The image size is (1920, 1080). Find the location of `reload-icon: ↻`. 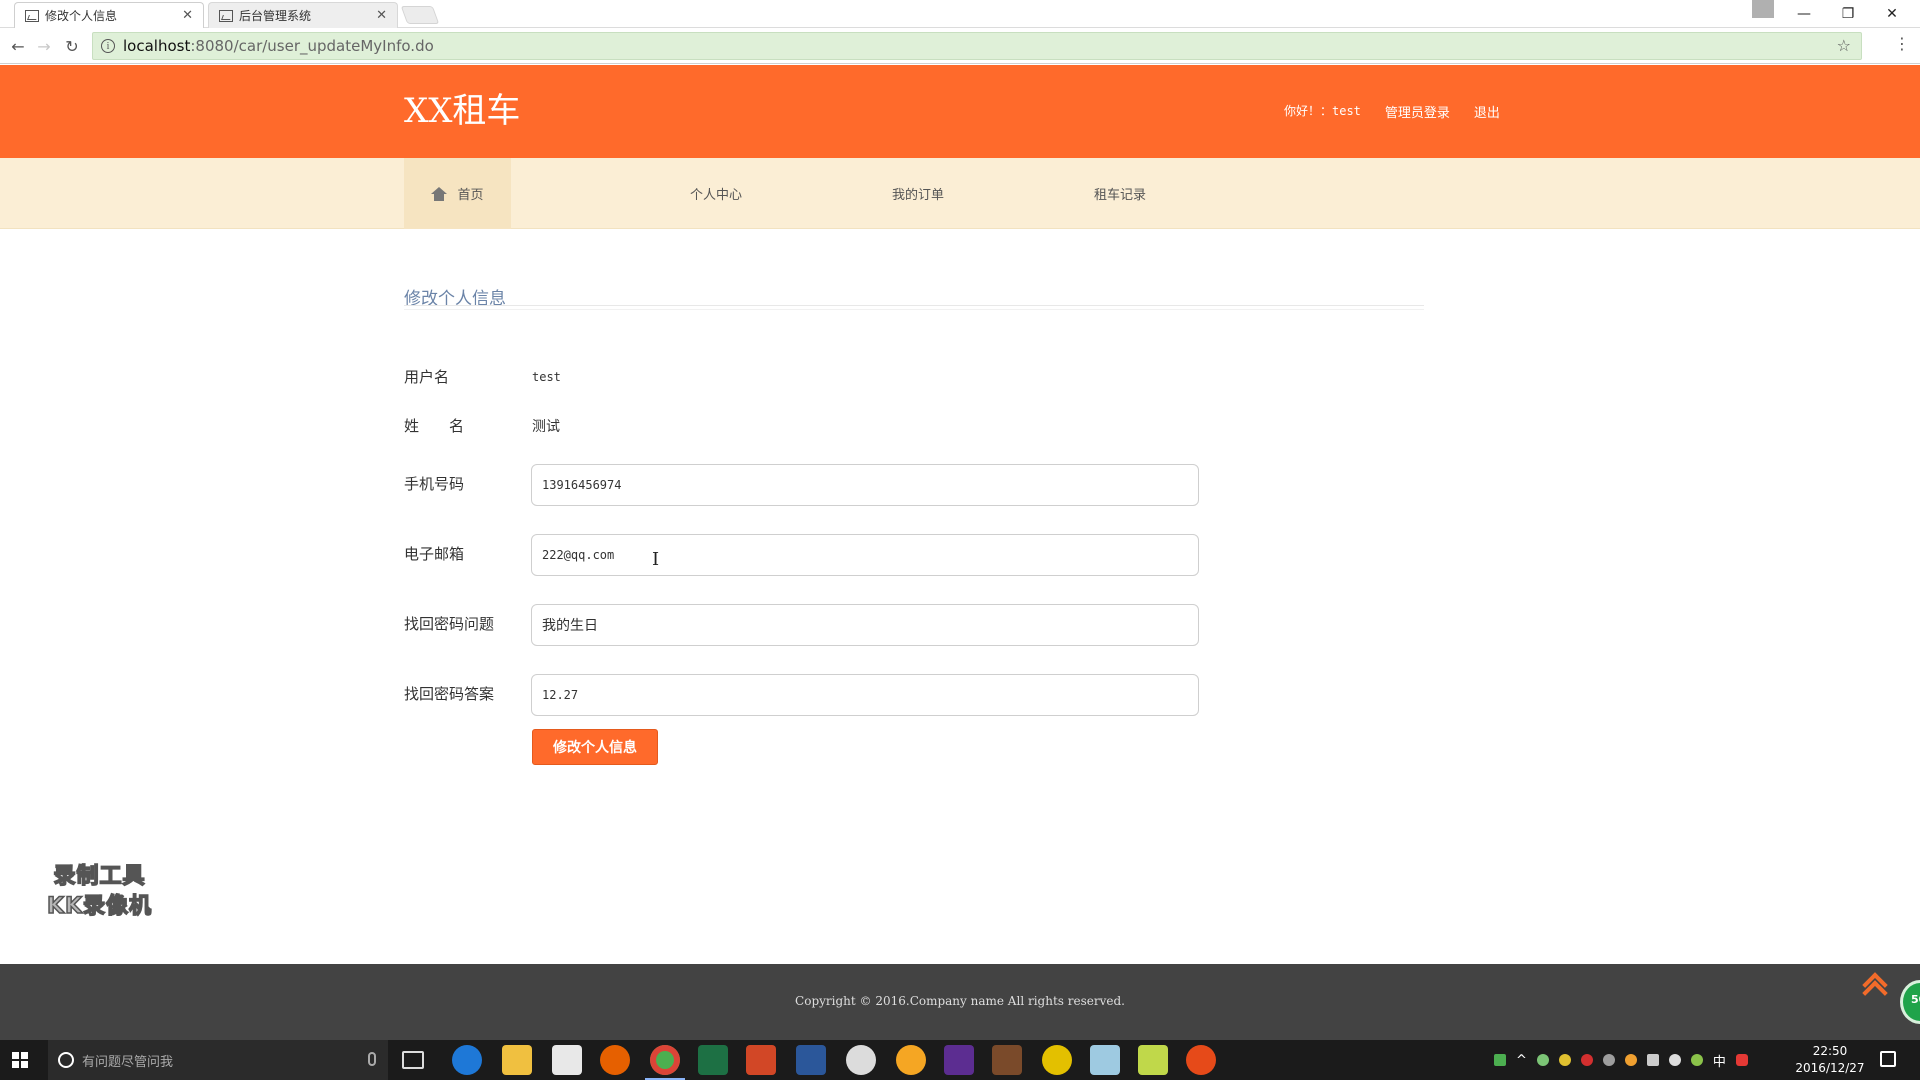

reload-icon: ↻ is located at coordinates (72, 46).